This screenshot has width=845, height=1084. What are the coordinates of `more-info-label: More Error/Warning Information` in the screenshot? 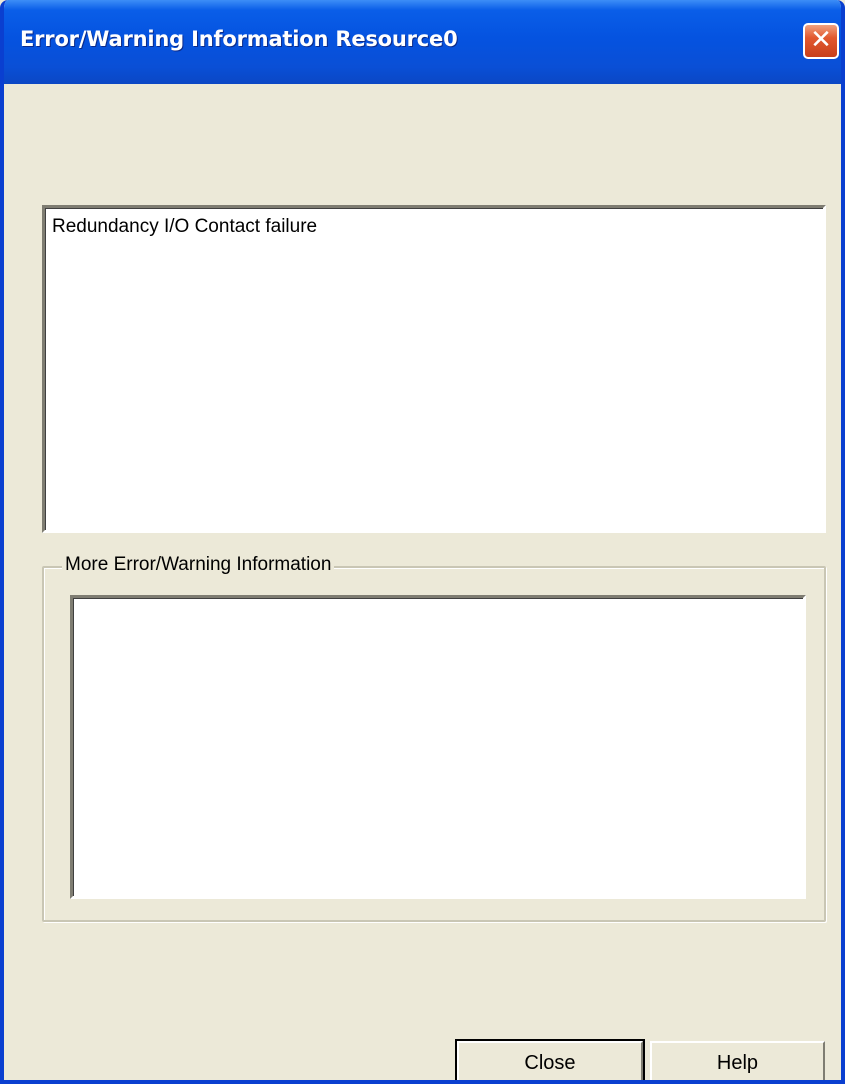 It's located at (198, 565).